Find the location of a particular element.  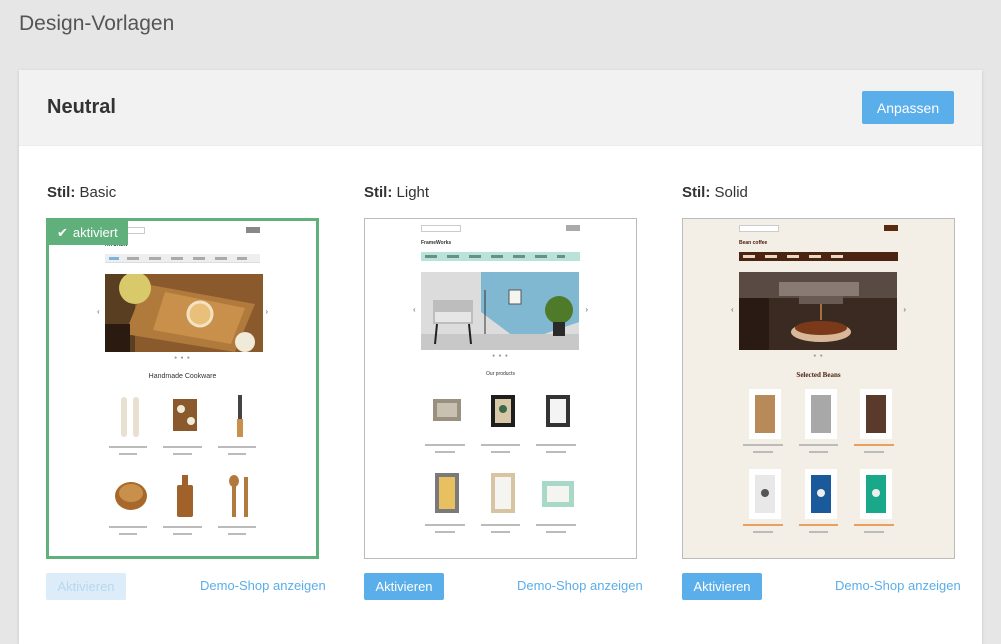

shop-preview: Bean coffee ‹ › ● ● Selected Beans is located at coordinates (818, 388).